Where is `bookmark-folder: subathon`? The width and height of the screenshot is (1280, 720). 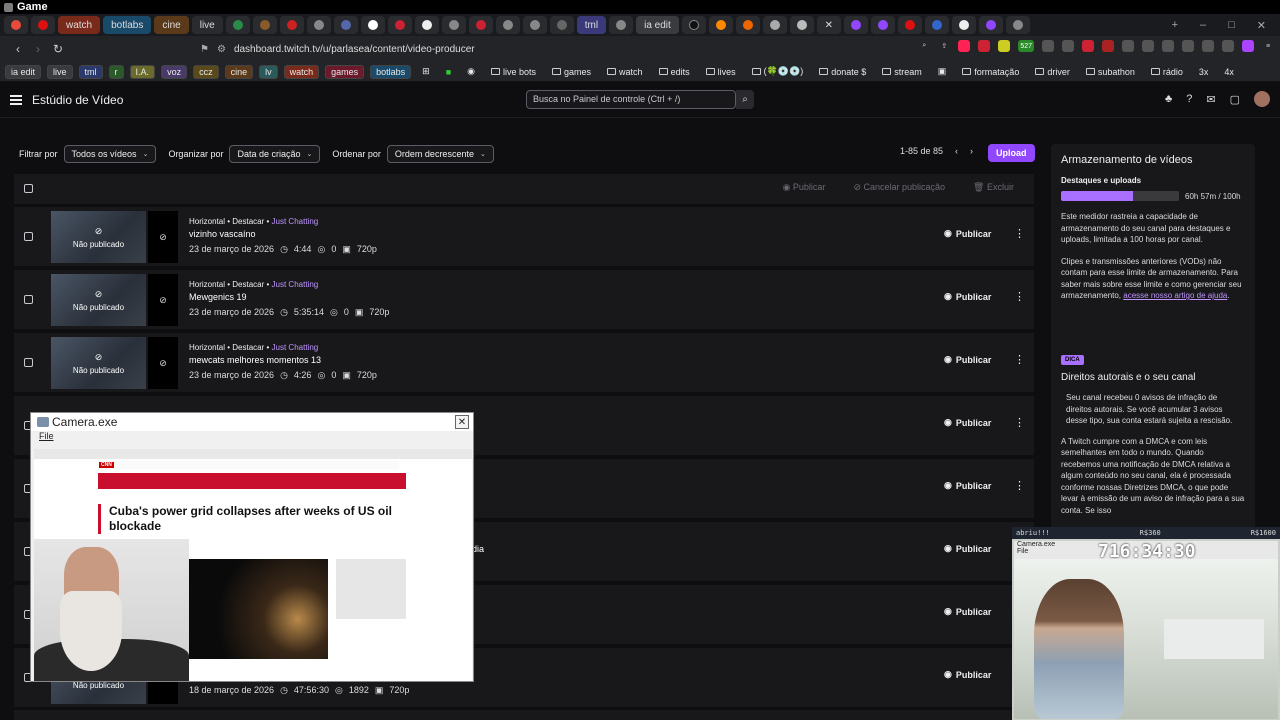 bookmark-folder: subathon is located at coordinates (1110, 72).